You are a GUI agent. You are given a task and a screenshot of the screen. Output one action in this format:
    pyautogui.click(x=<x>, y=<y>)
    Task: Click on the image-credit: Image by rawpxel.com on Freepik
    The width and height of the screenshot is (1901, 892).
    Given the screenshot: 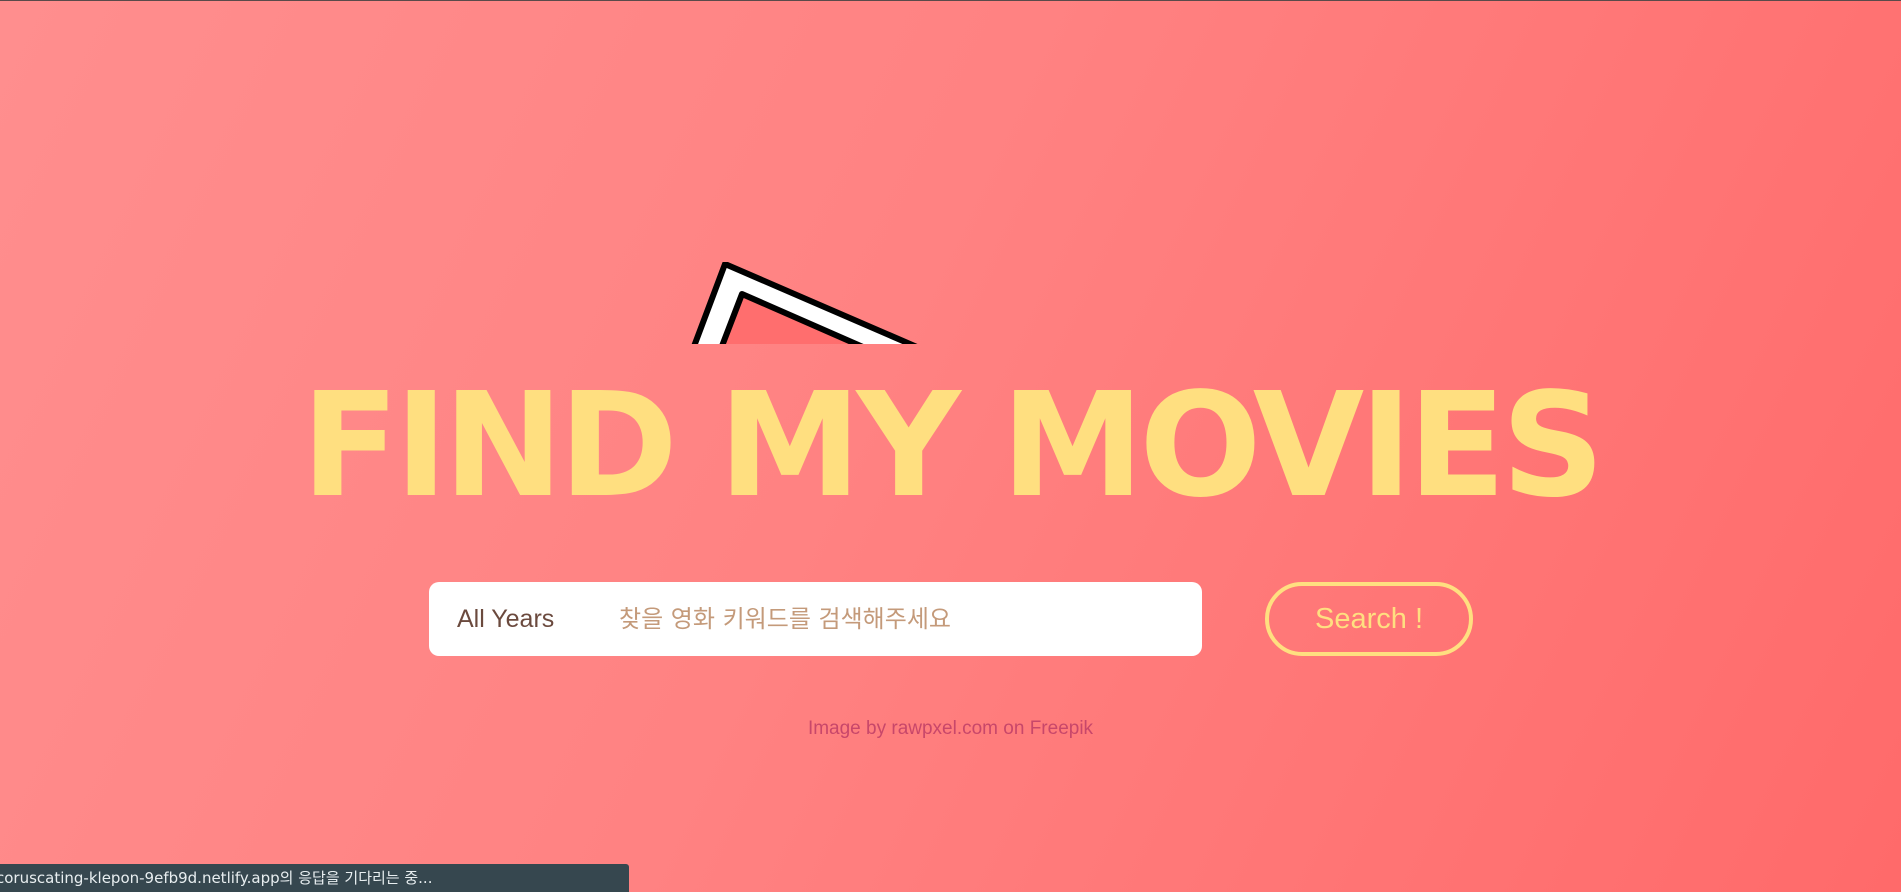 What is the action you would take?
    pyautogui.click(x=950, y=728)
    